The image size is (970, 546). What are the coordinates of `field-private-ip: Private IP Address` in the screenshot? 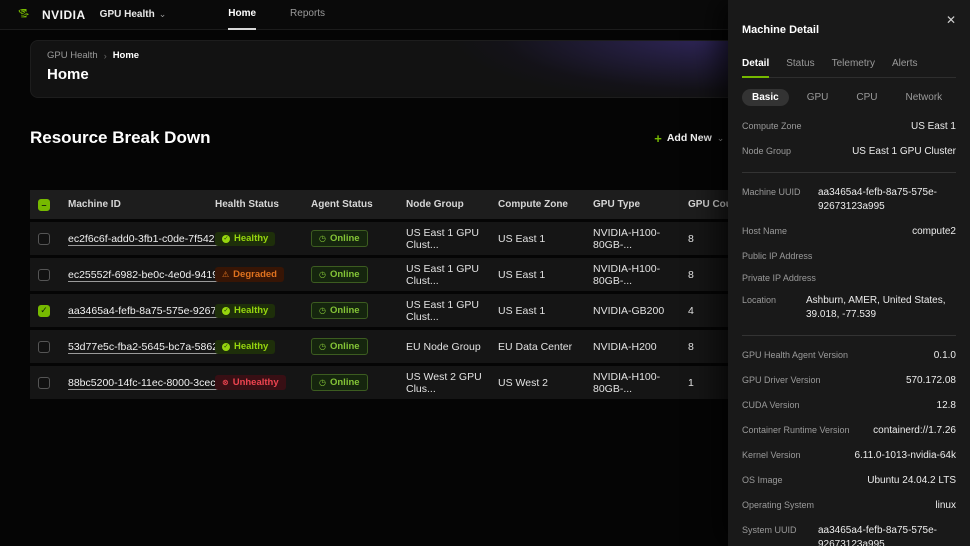 It's located at (779, 278).